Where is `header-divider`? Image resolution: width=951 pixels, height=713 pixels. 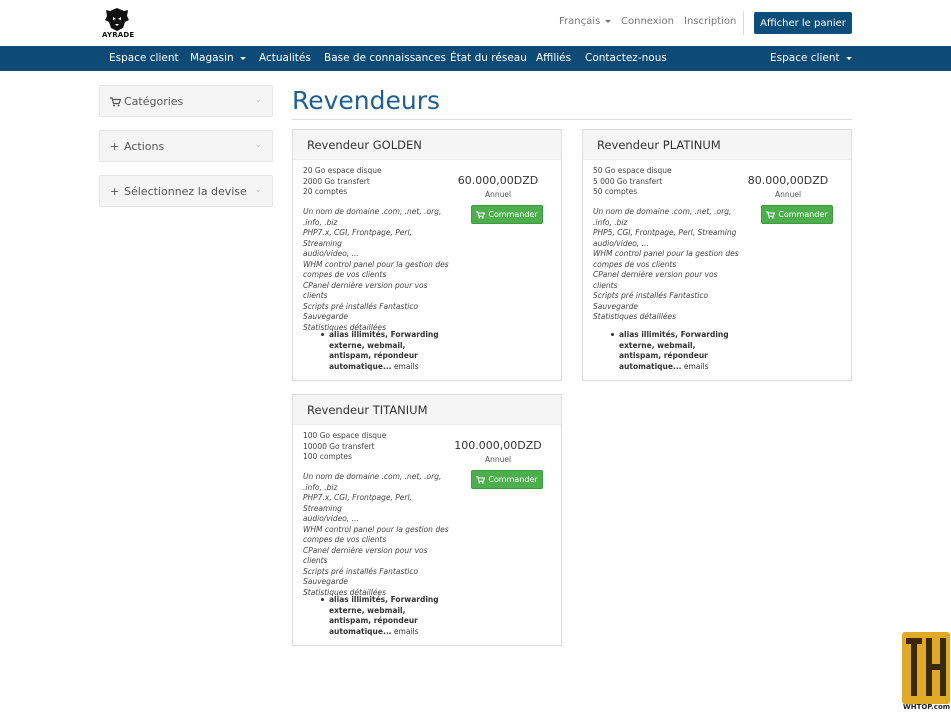 header-divider is located at coordinates (743, 23).